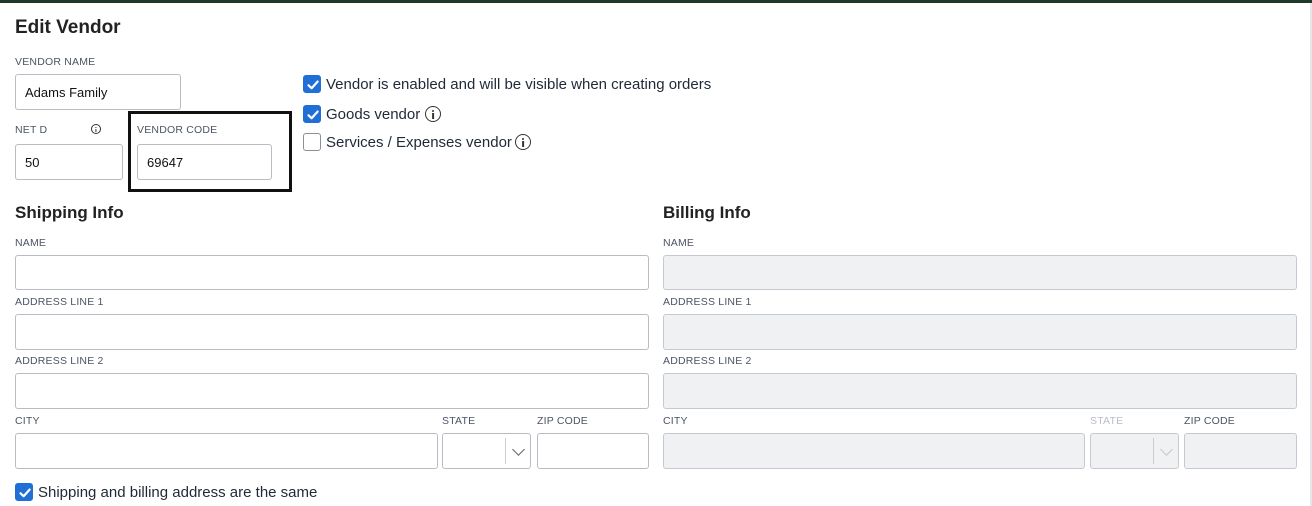 Image resolution: width=1312 pixels, height=506 pixels. I want to click on net-d-input, so click(69, 162).